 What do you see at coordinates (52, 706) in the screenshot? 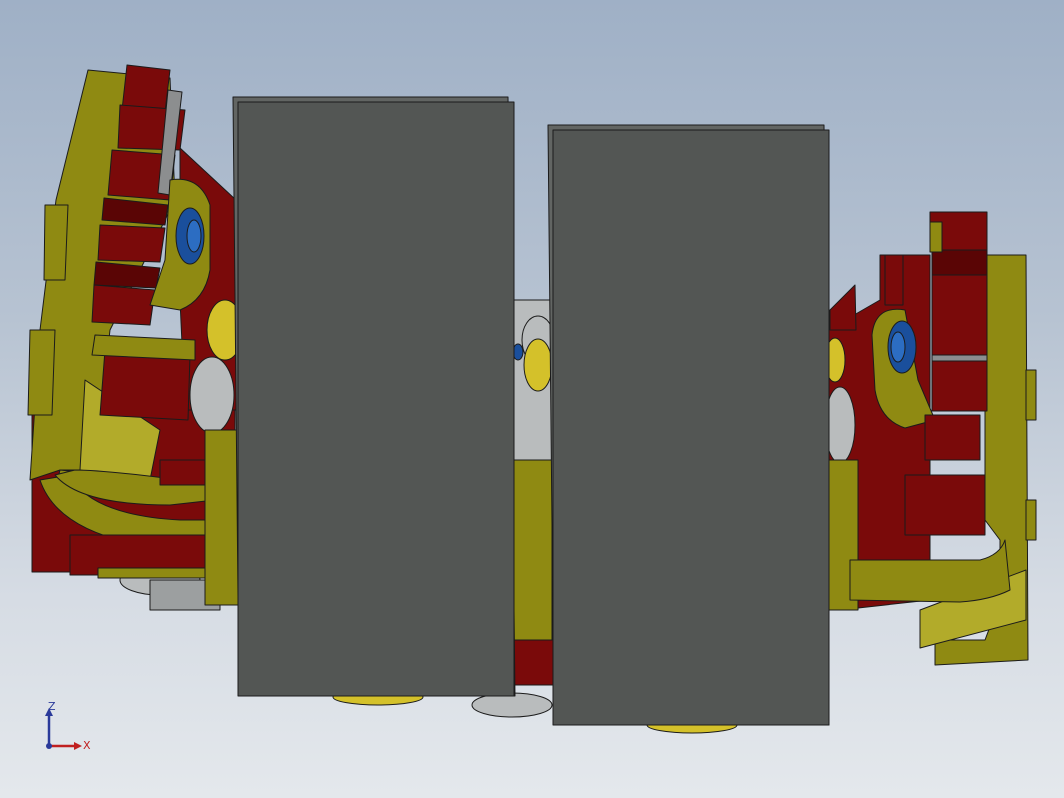
I see `z-axis-label: Z` at bounding box center [52, 706].